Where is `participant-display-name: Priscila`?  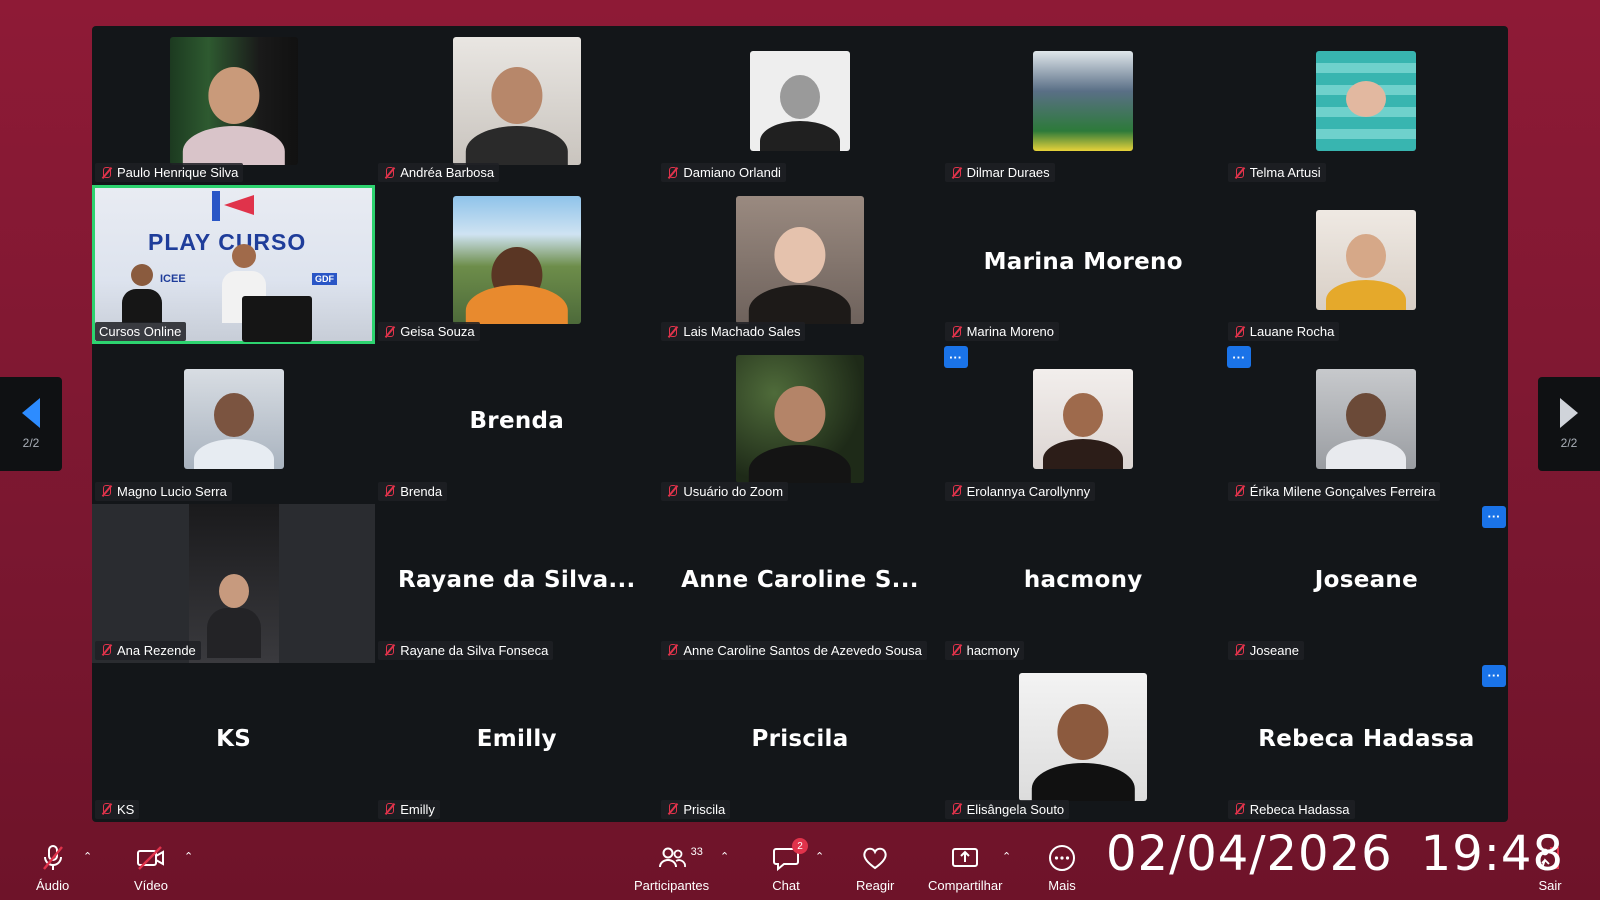
participant-display-name: Priscila is located at coordinates (800, 739).